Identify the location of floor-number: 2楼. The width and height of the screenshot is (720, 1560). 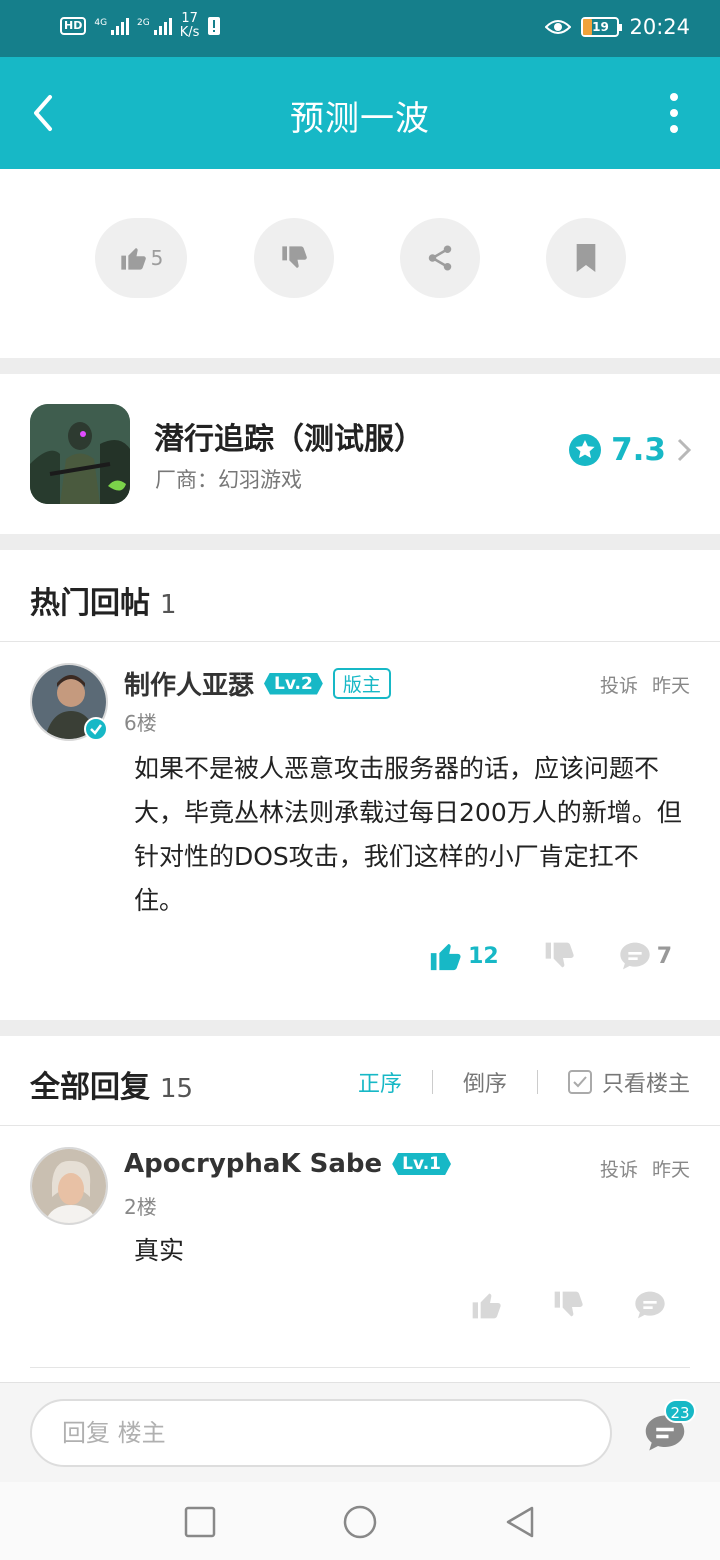
(140, 1207).